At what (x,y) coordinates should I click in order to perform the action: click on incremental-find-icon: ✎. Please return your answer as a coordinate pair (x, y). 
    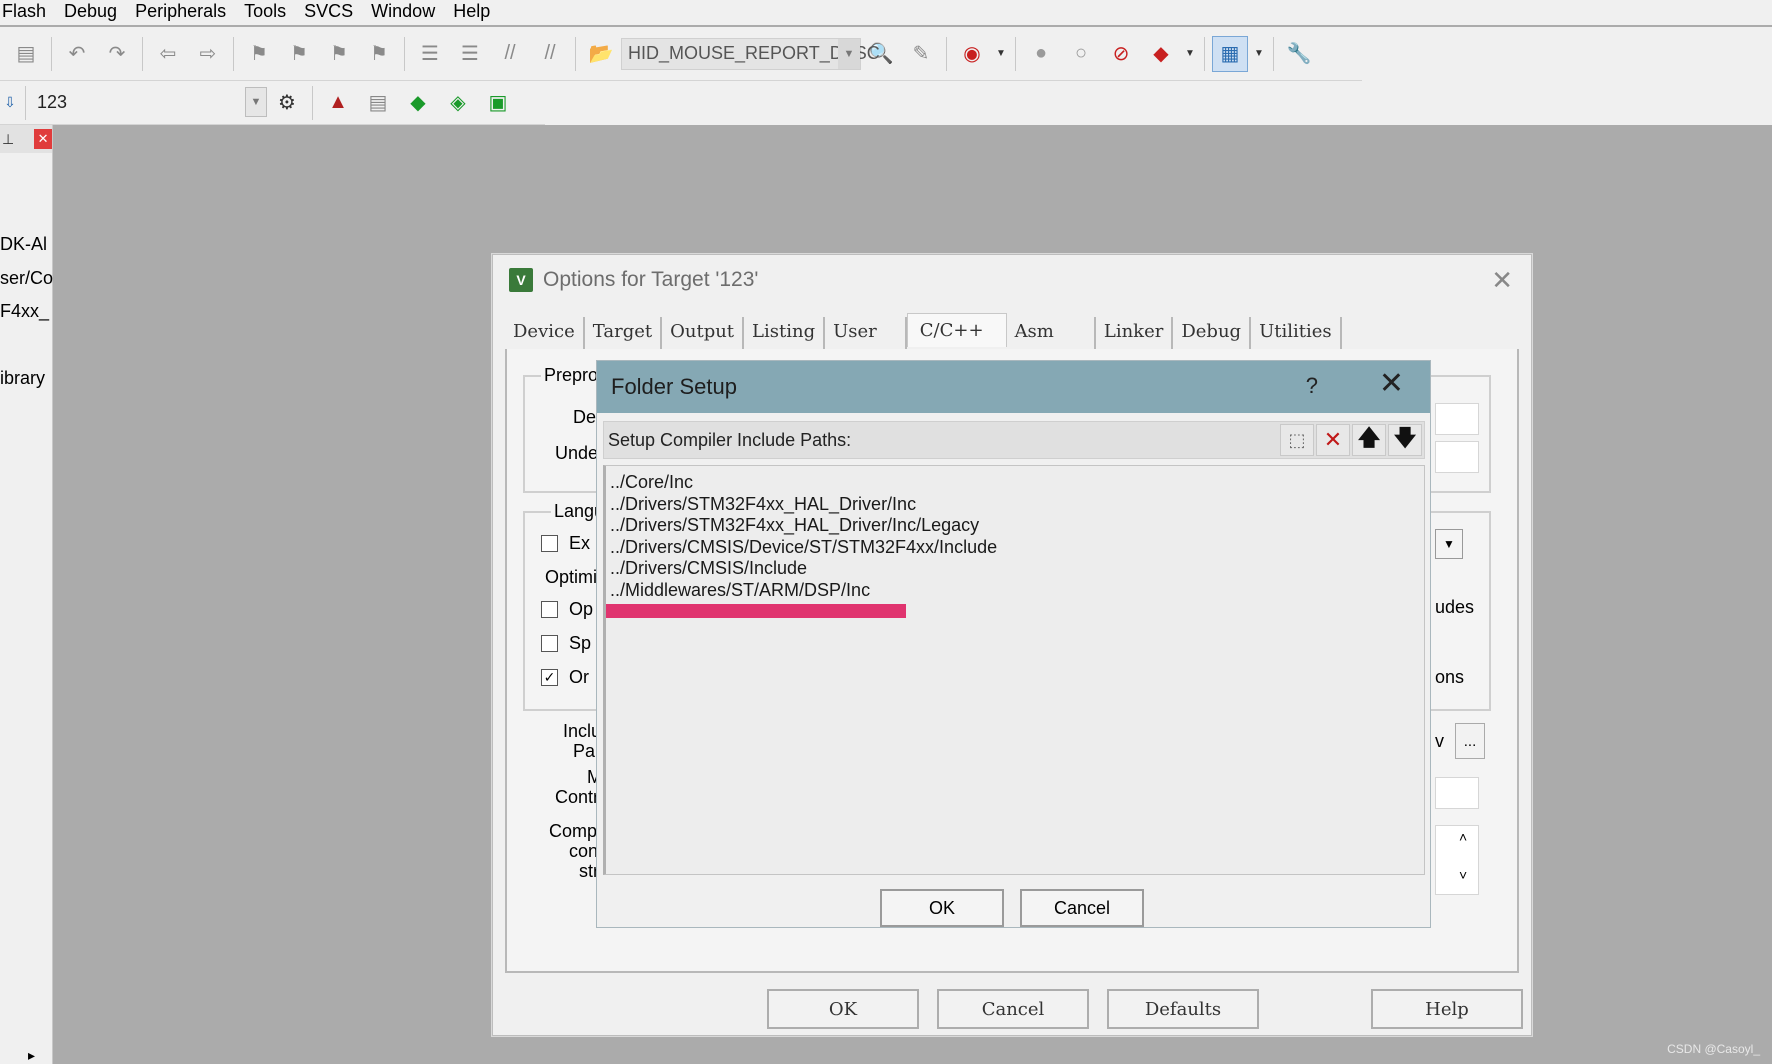
    Looking at the image, I should click on (921, 54).